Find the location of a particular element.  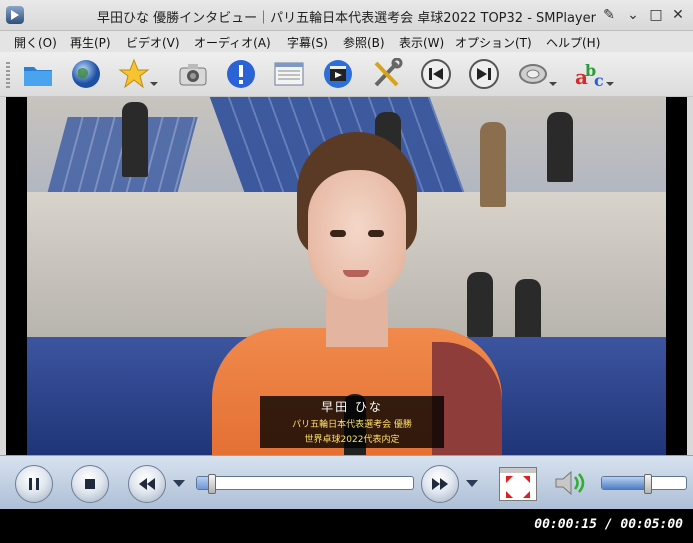

next-track-icon is located at coordinates (484, 74).